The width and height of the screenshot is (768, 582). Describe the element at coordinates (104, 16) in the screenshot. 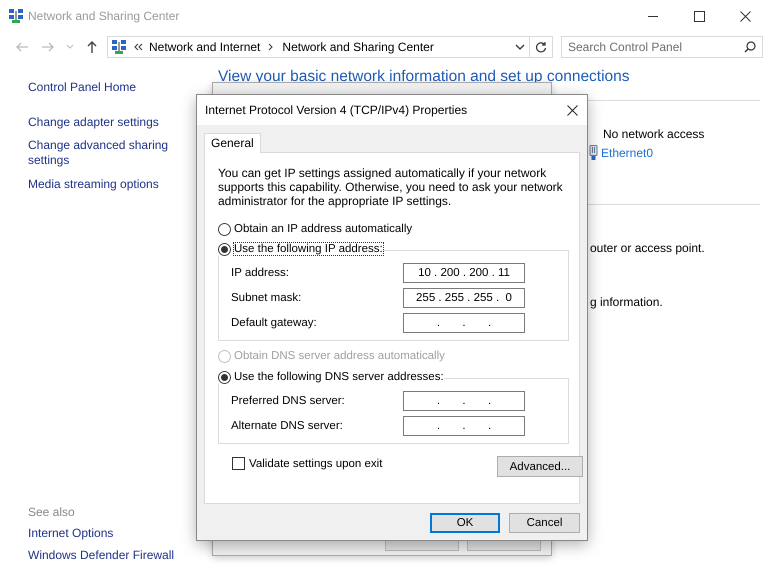

I see `window-title: Network and Sharing Center` at that location.